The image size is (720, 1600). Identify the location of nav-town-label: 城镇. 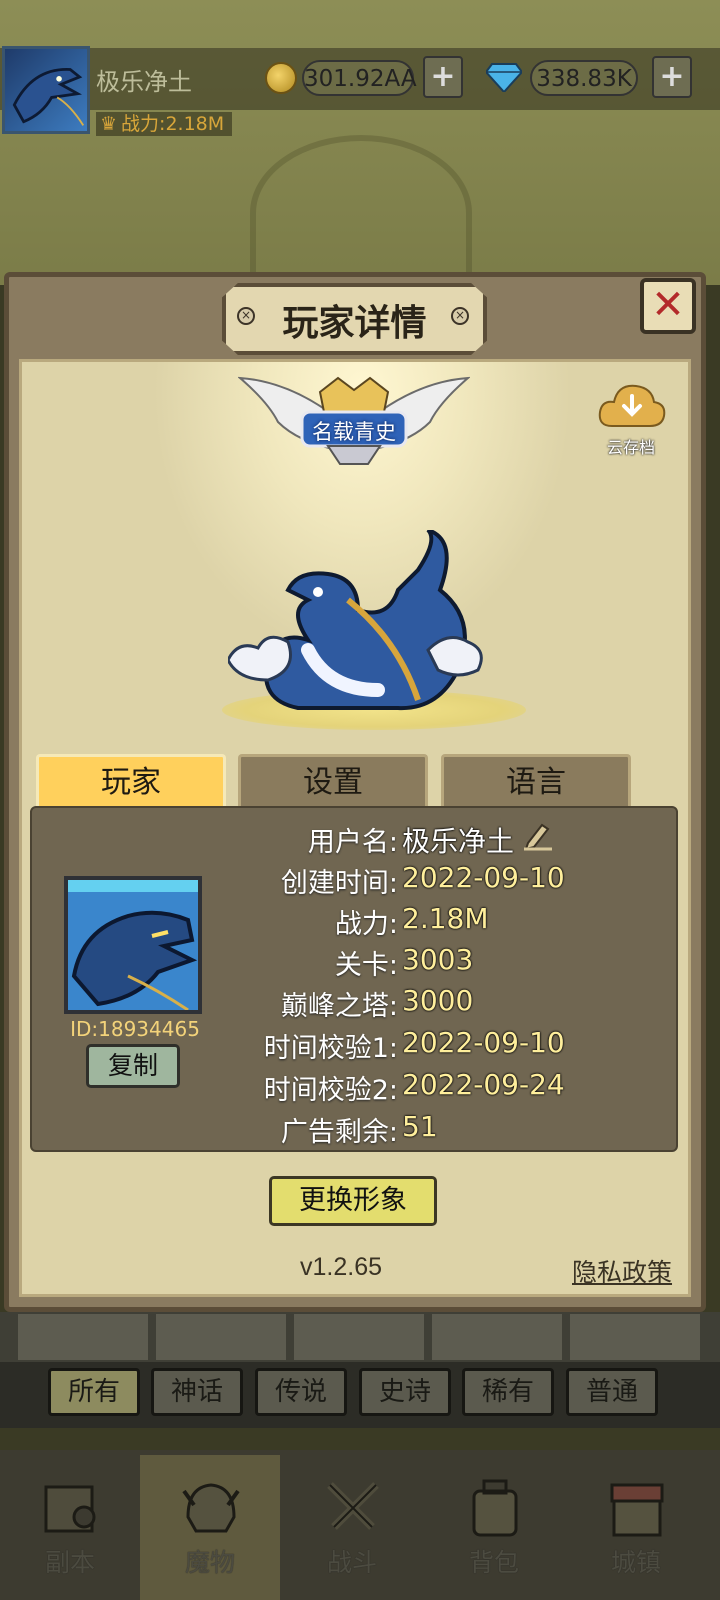
(635, 1562).